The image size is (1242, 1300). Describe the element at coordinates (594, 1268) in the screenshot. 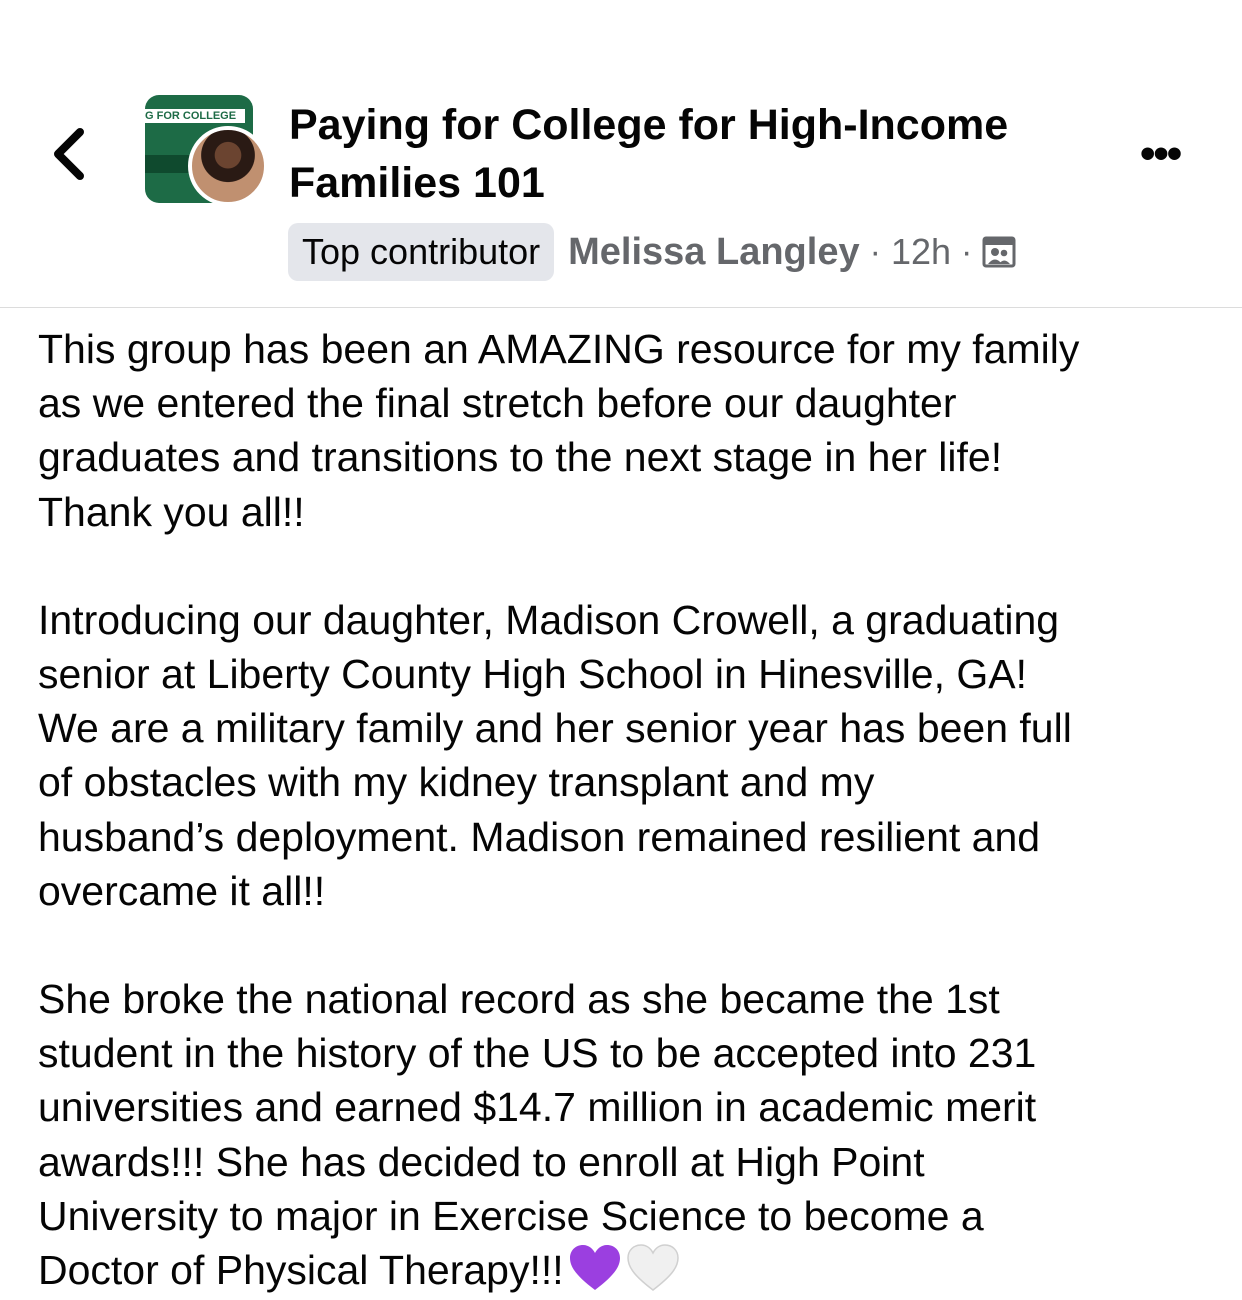

I see `purple-heart-icon` at that location.